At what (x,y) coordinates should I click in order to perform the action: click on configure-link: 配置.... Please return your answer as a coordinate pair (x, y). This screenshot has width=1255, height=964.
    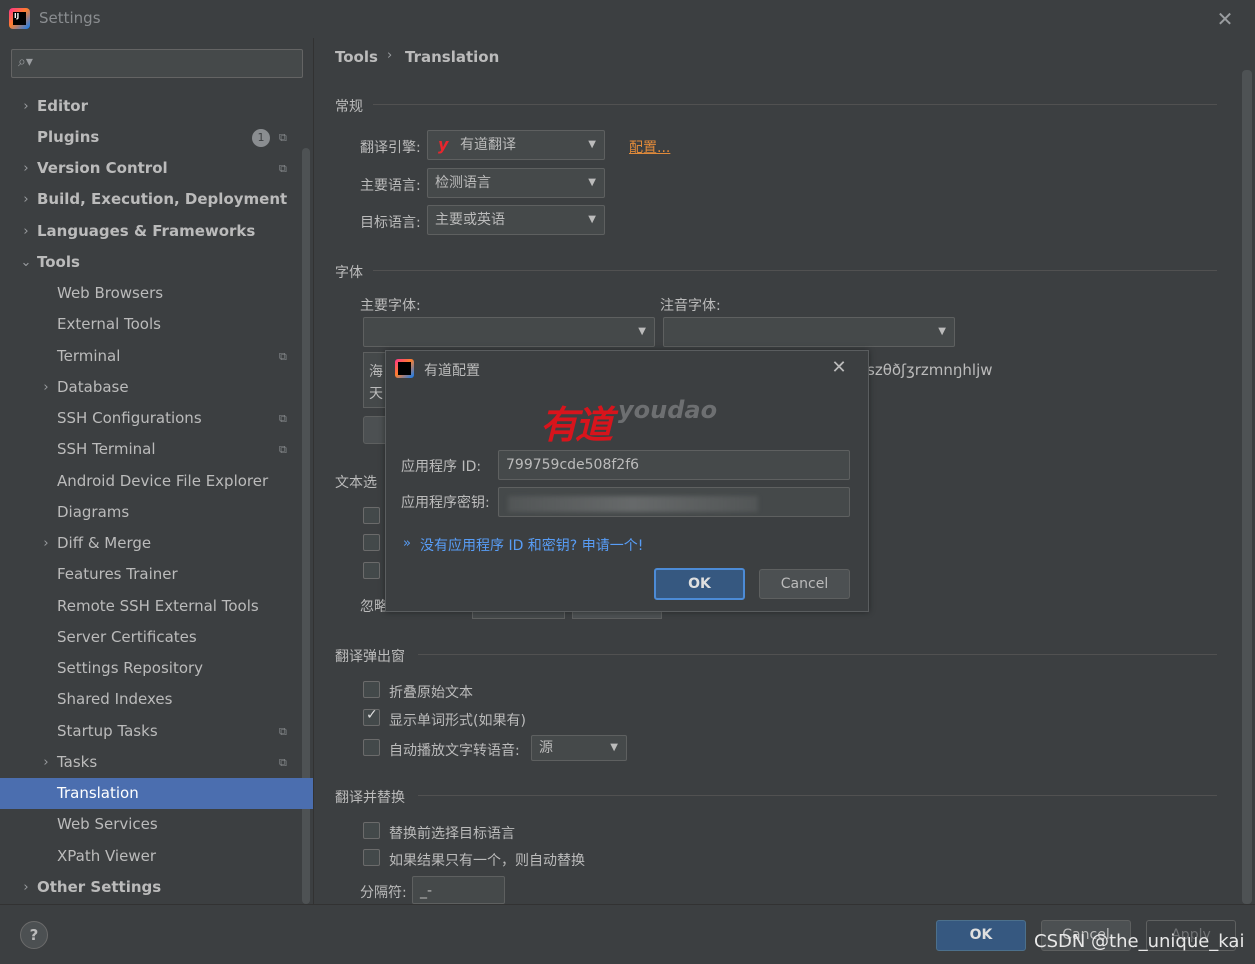
    Looking at the image, I should click on (649, 147).